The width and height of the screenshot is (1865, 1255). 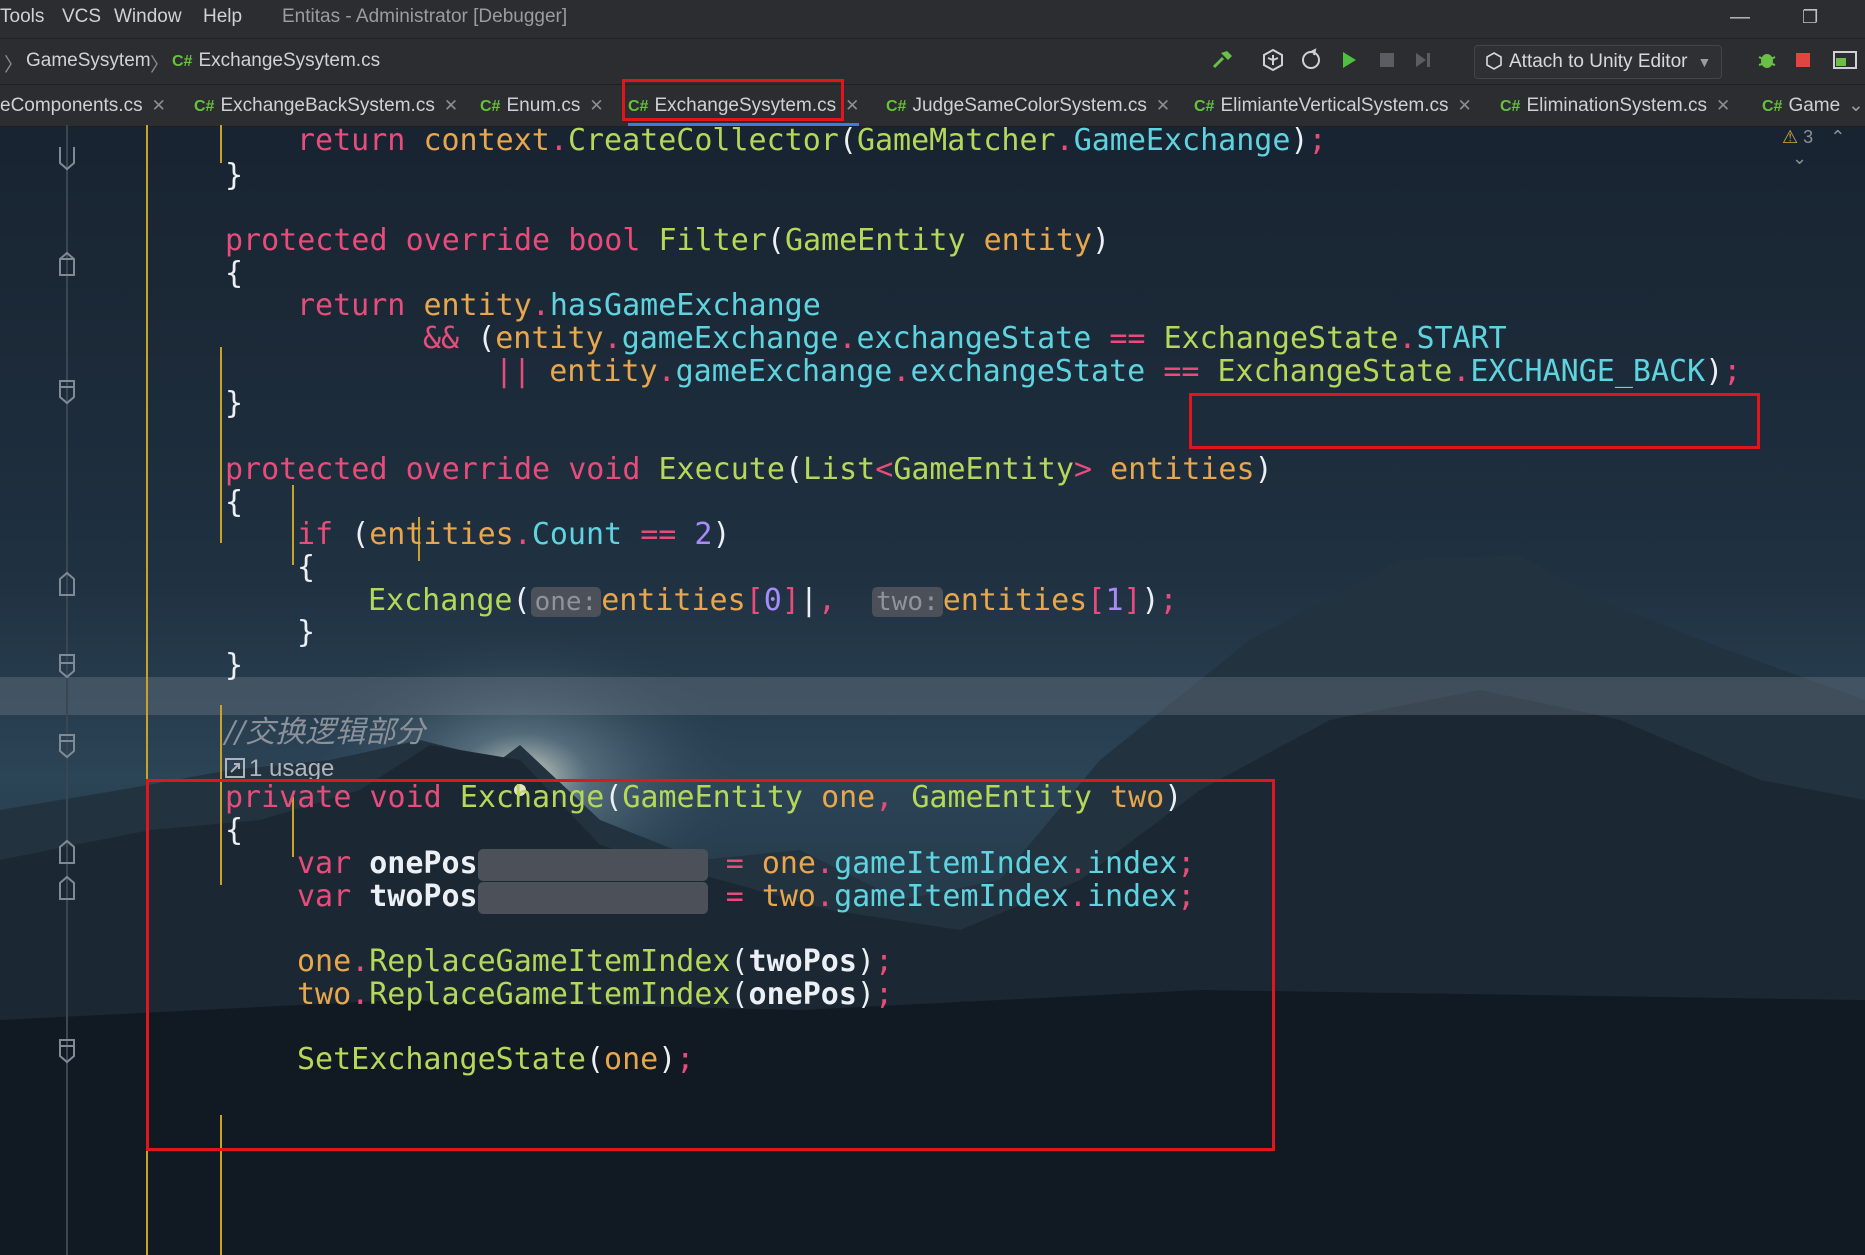 I want to click on tab-label: Enum.cs, so click(x=543, y=105).